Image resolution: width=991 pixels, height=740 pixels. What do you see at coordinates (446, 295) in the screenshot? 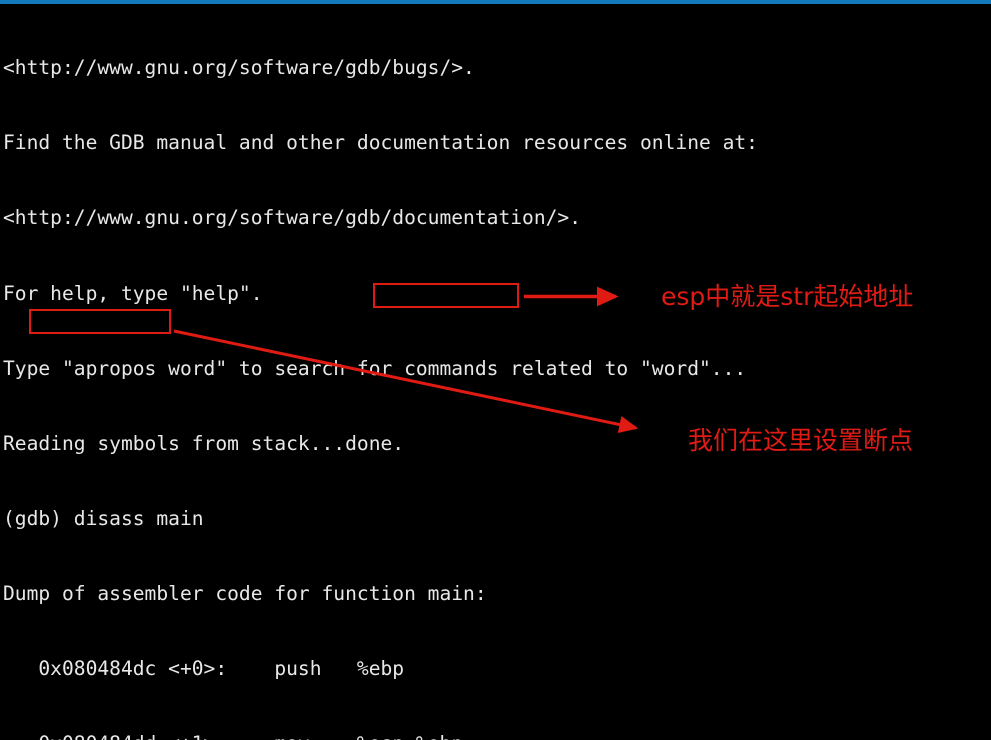
I see `highlight-box-stack-size` at bounding box center [446, 295].